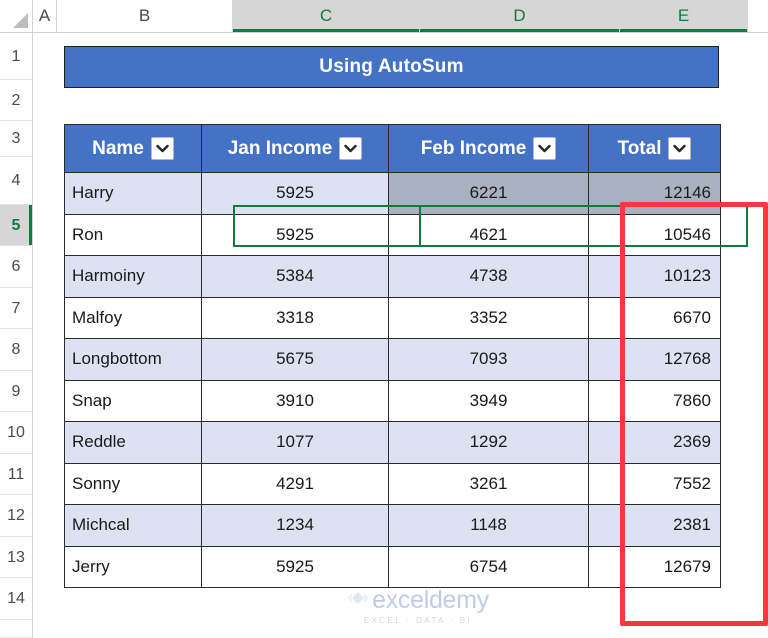 Image resolution: width=768 pixels, height=638 pixels. I want to click on table-row: Michcal 1234 1148 2381, so click(392, 525).